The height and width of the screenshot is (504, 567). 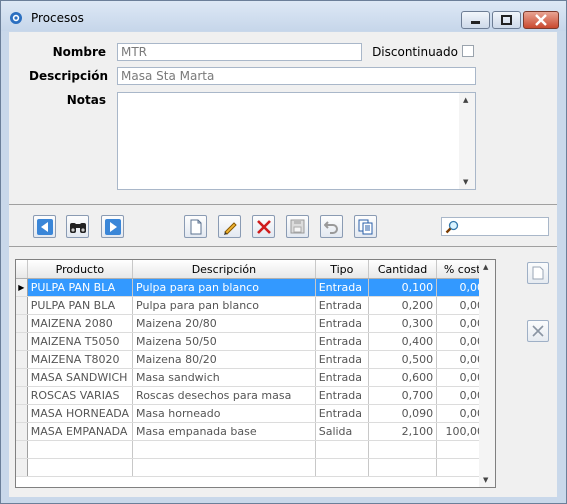 What do you see at coordinates (403, 377) in the screenshot?
I see `cell-cantidad: 0,600` at bounding box center [403, 377].